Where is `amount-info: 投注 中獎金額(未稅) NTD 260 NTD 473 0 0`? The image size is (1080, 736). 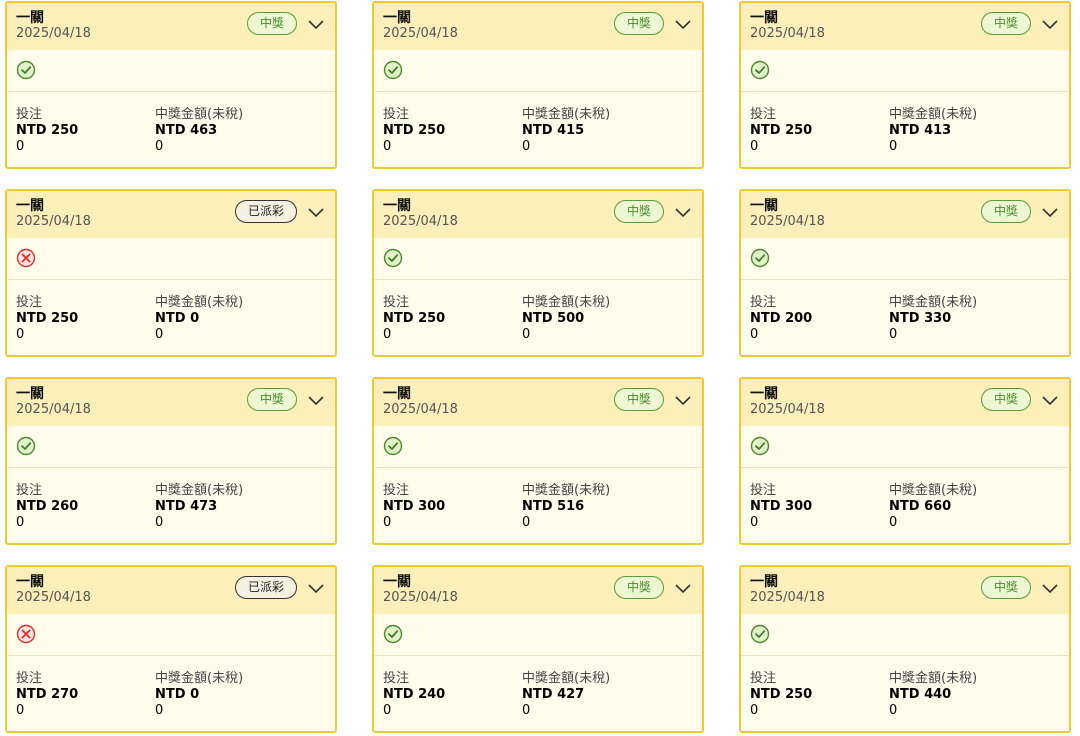
amount-info: 投注 中獎金額(未稅) NTD 260 NTD 473 0 0 is located at coordinates (171, 499).